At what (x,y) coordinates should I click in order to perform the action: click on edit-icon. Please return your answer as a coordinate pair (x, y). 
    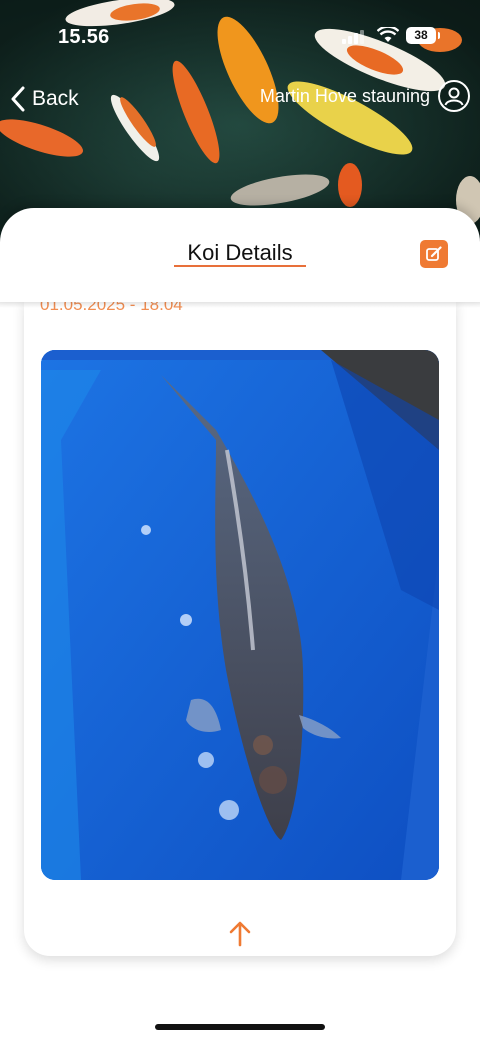
    Looking at the image, I should click on (434, 253).